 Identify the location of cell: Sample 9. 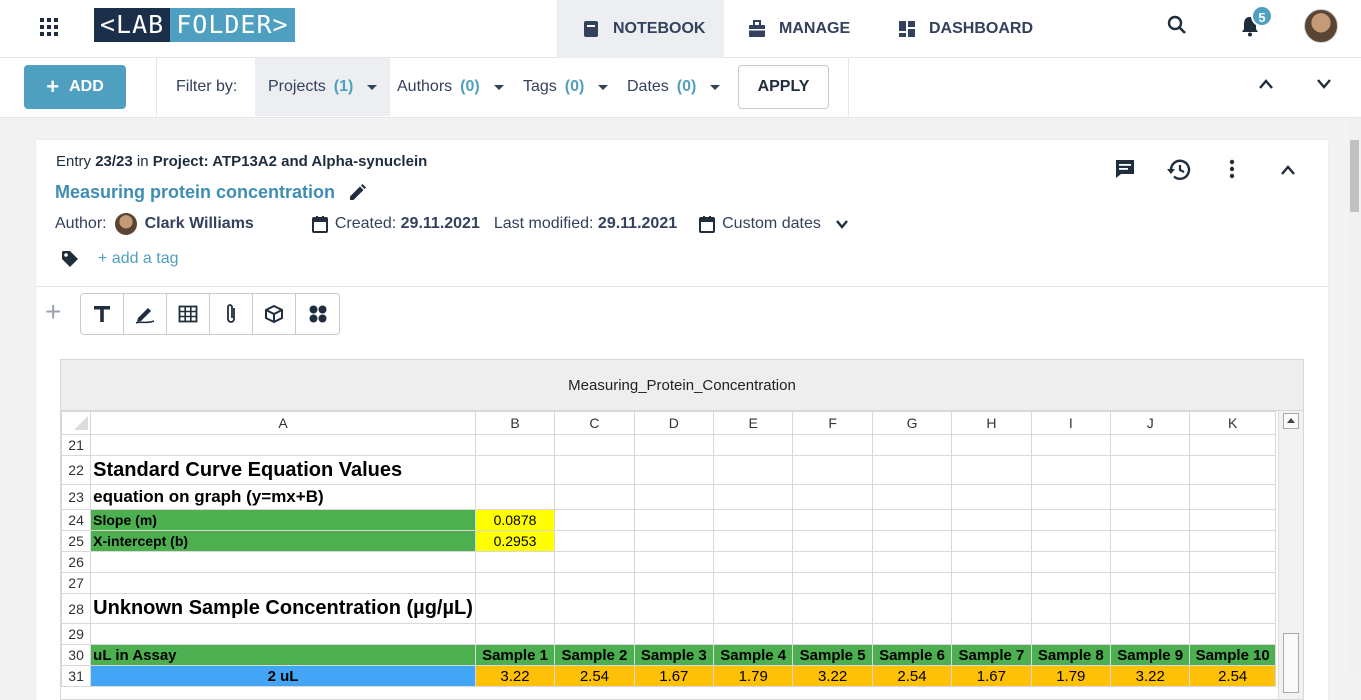
(1150, 655).